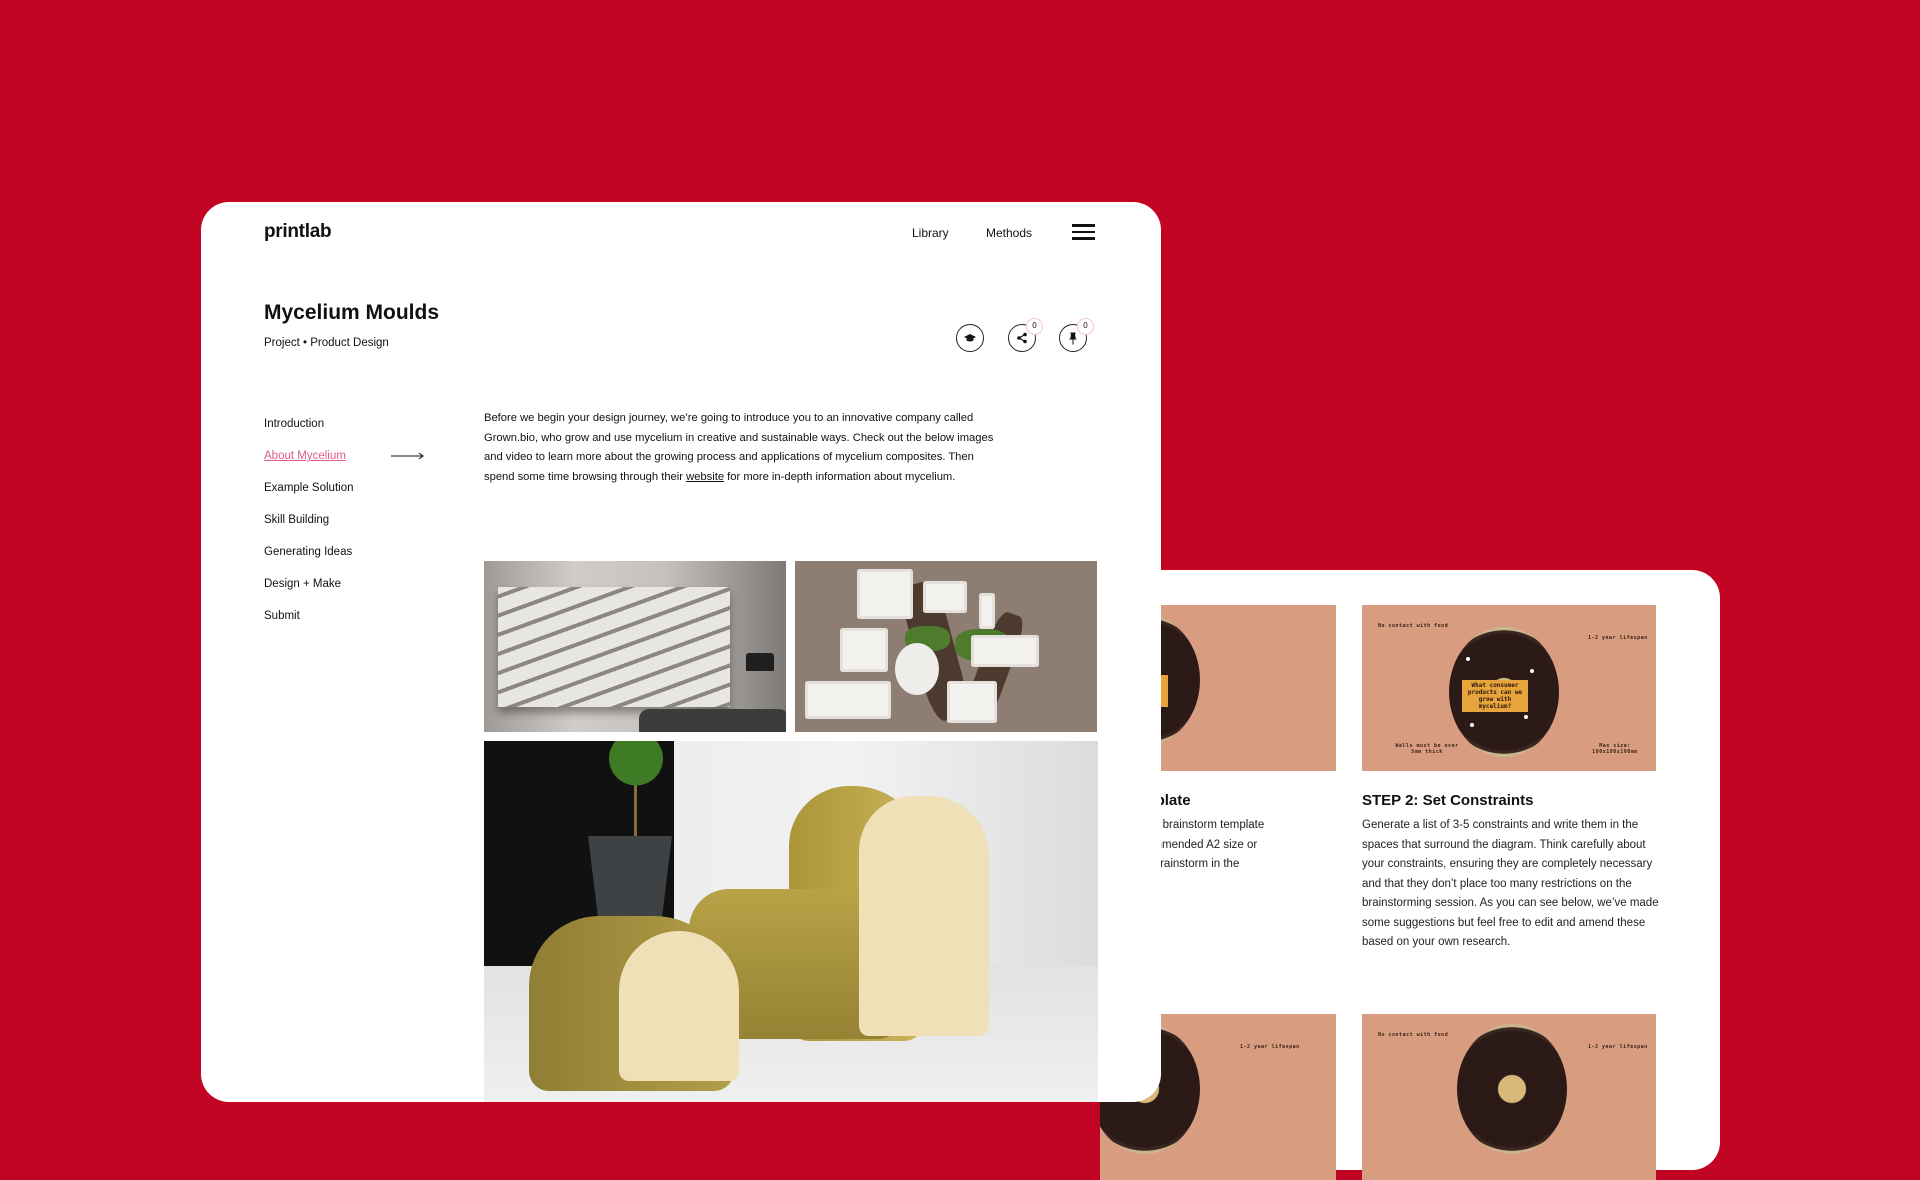  I want to click on page-title: Mycelium Moulds, so click(352, 312).